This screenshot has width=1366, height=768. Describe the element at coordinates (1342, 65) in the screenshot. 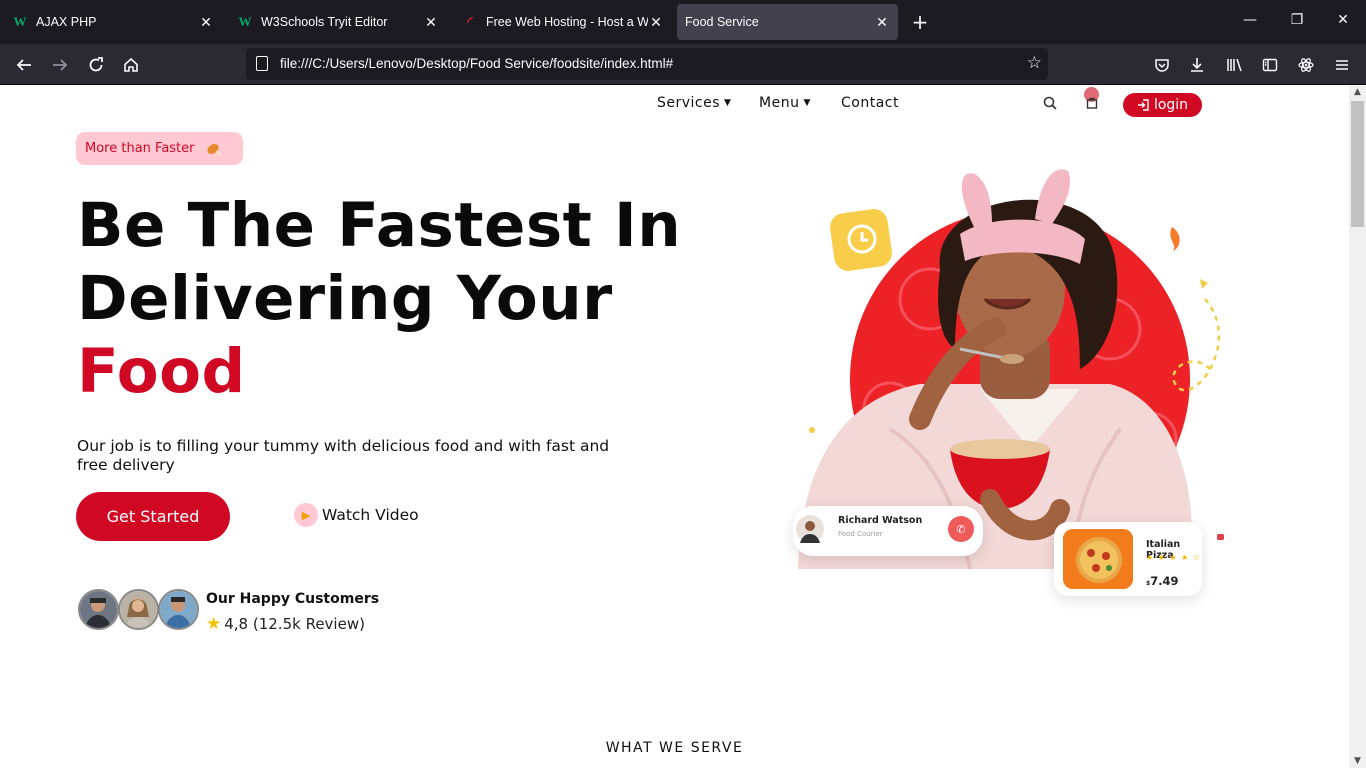

I see `hamburger-menu-icon` at that location.